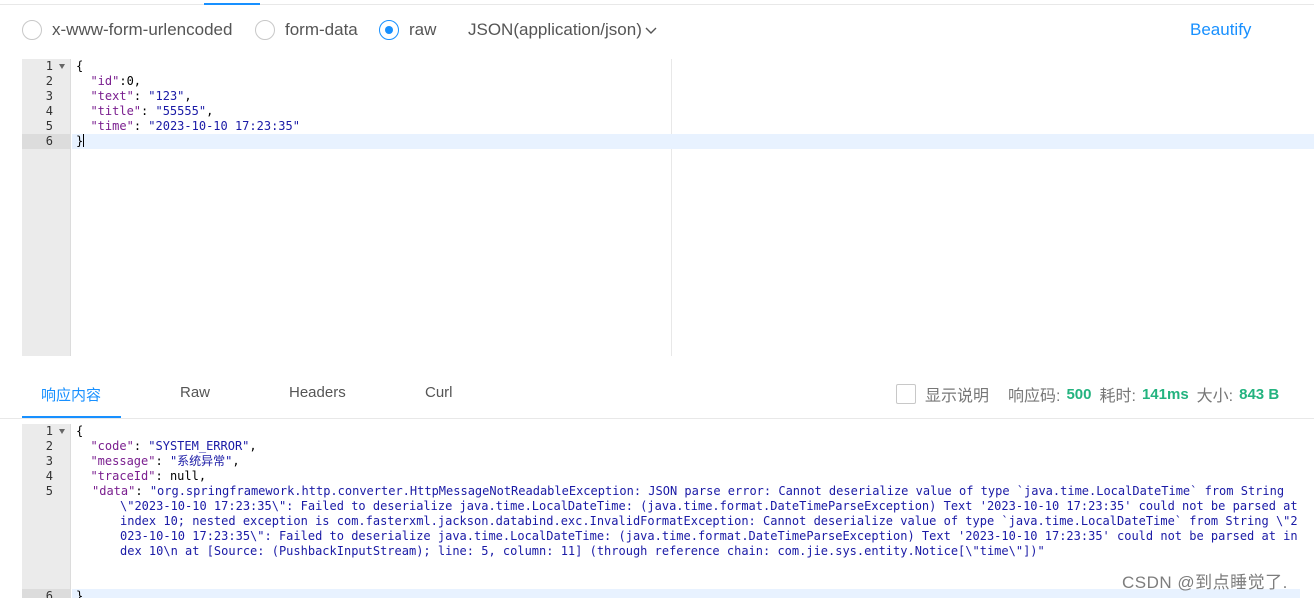 The width and height of the screenshot is (1314, 598). Describe the element at coordinates (1215, 396) in the screenshot. I see `response-size-label: 大小:` at that location.